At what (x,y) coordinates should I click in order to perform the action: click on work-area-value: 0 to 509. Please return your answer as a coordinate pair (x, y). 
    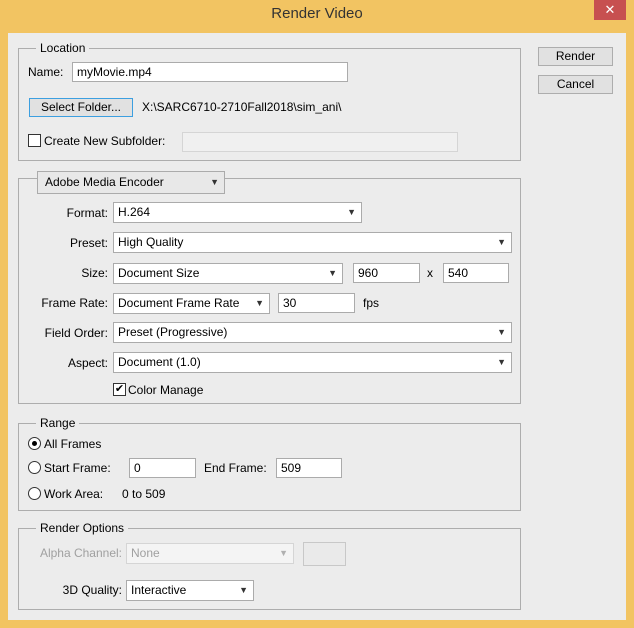
    Looking at the image, I should click on (144, 494).